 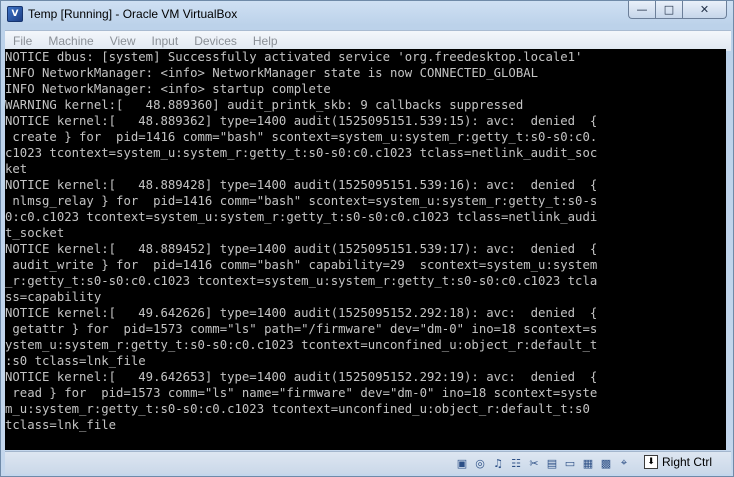 I want to click on shared-folders-icon: ▤, so click(x=552, y=463).